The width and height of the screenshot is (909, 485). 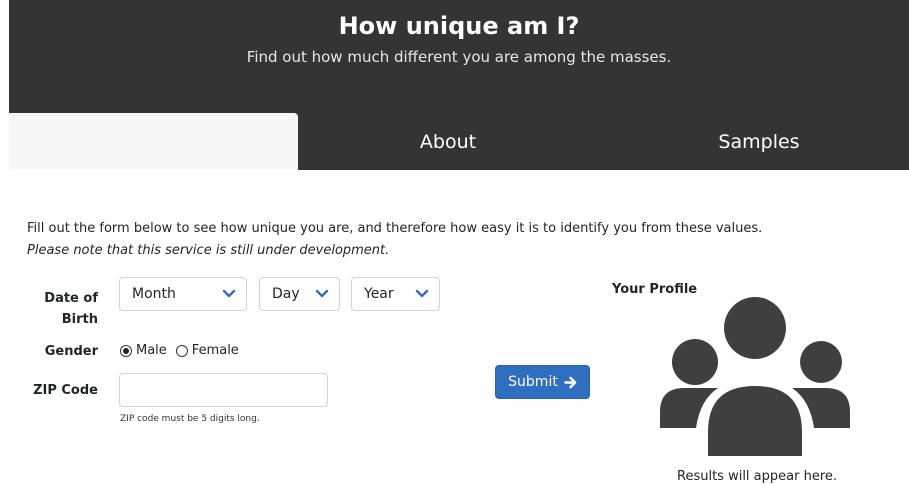 What do you see at coordinates (448, 141) in the screenshot?
I see `tab-about: About` at bounding box center [448, 141].